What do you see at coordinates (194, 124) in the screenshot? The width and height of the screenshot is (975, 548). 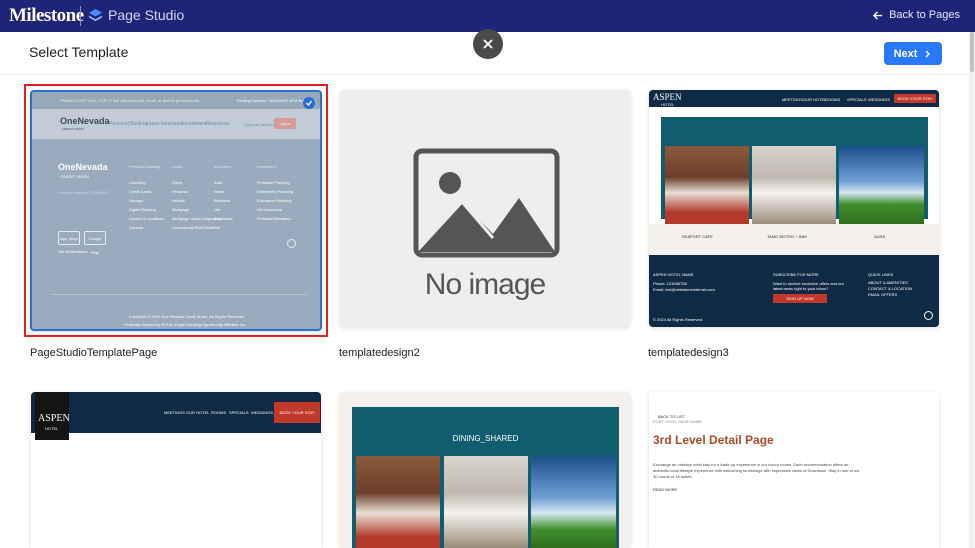 I see `thumb-nav-4: Investment` at bounding box center [194, 124].